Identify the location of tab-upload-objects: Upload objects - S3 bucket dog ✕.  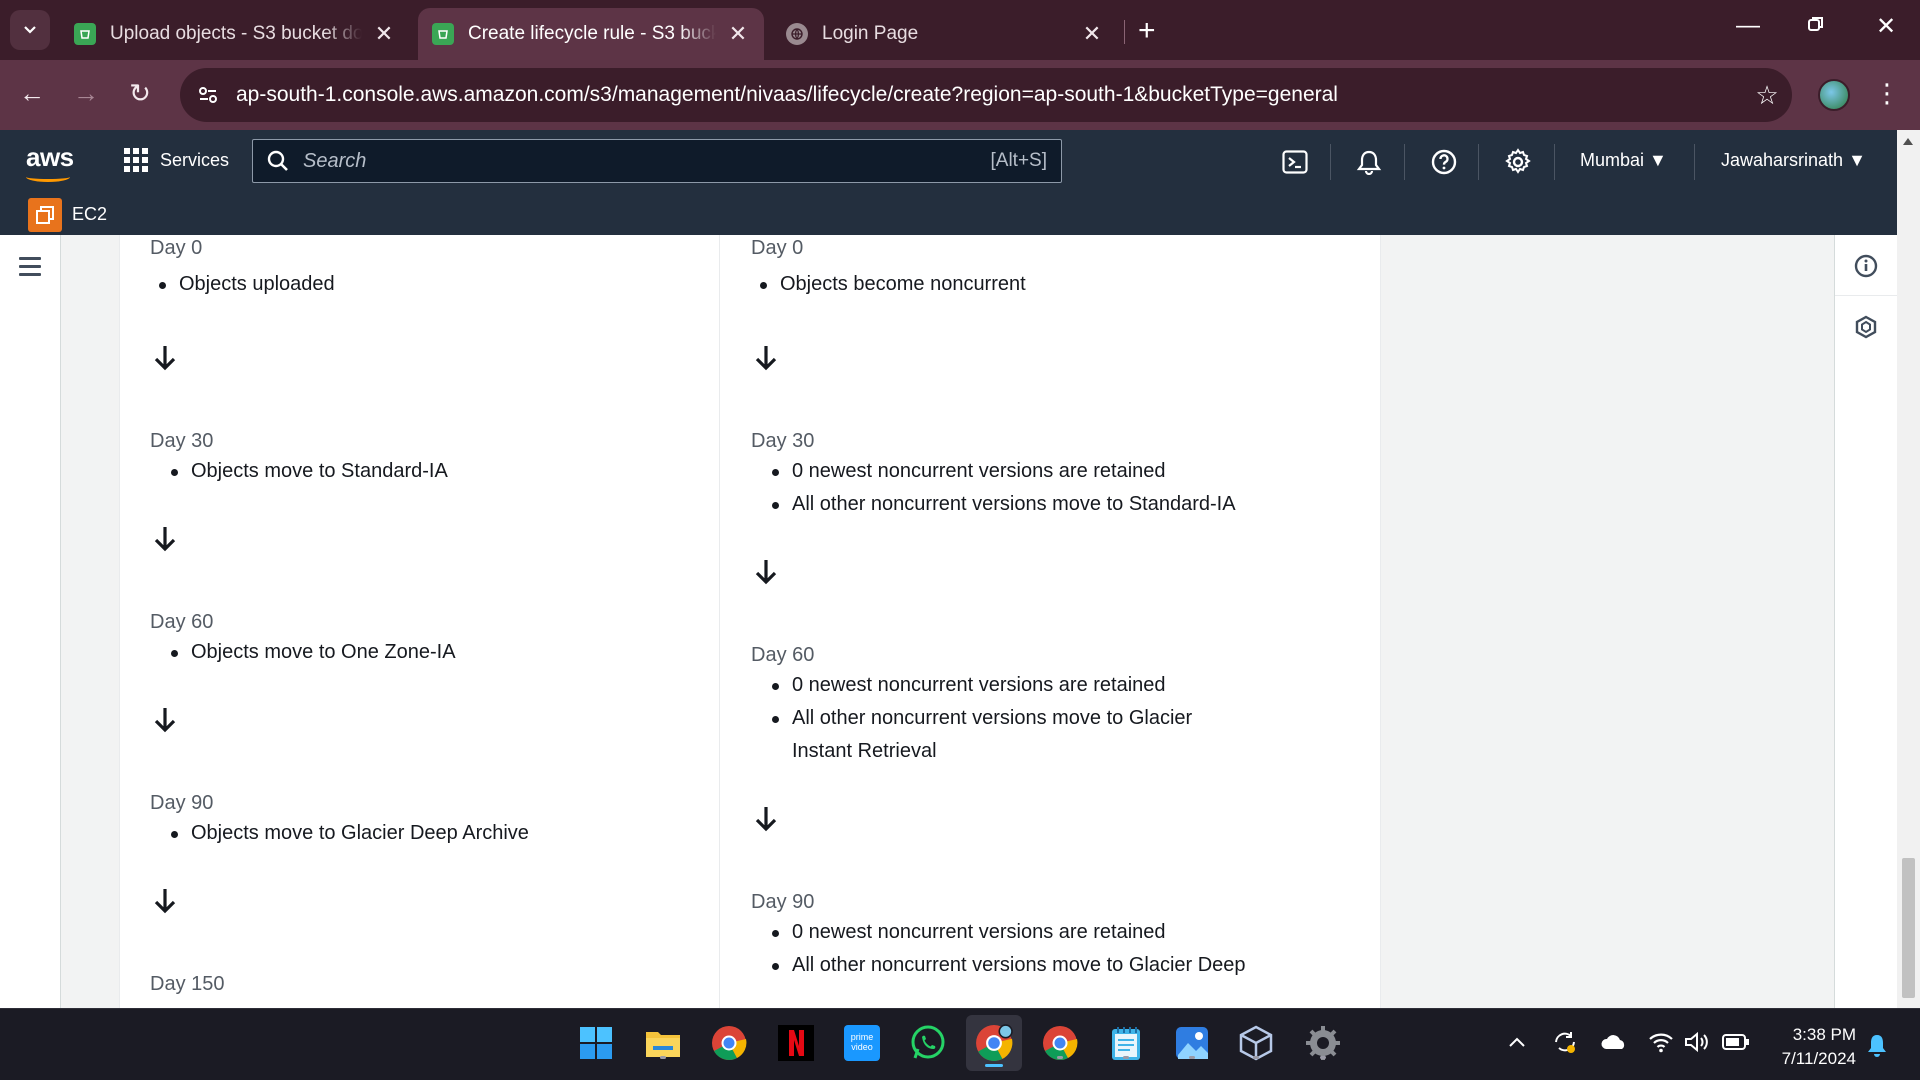
(235, 34).